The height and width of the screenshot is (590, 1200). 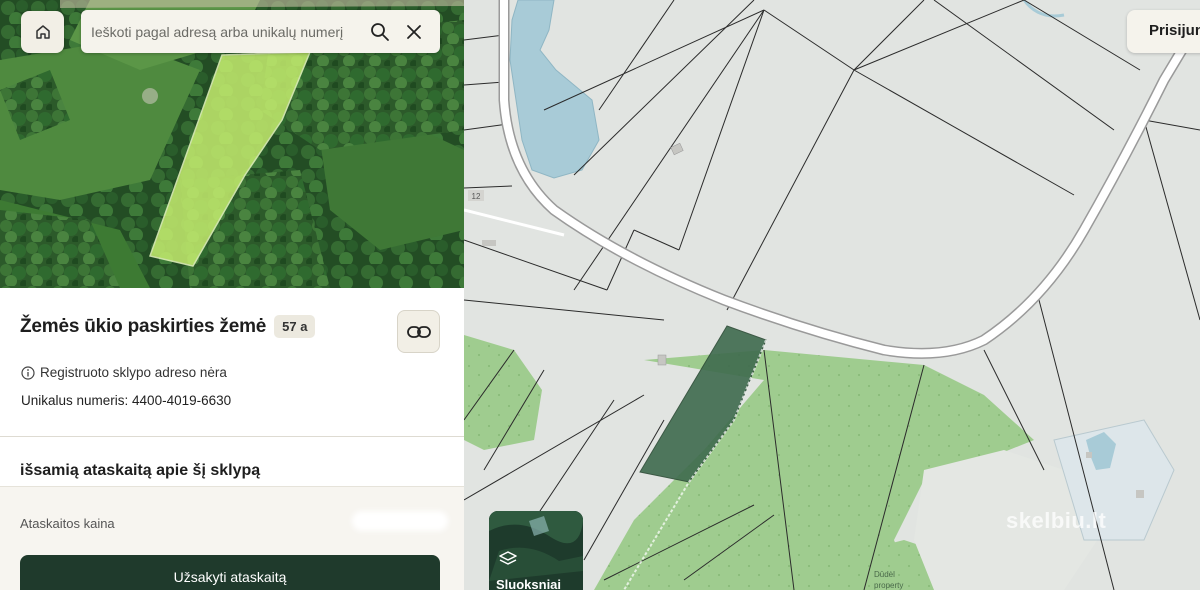 What do you see at coordinates (884, 574) in the screenshot?
I see `place-label: Dūdėl` at bounding box center [884, 574].